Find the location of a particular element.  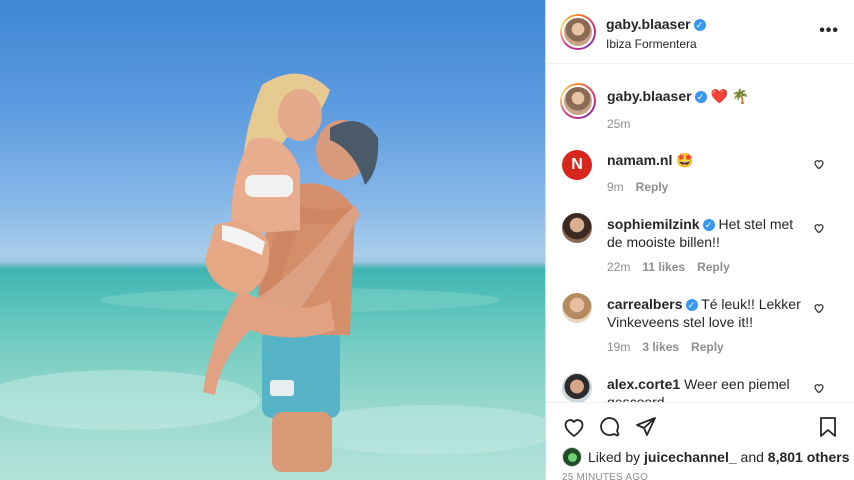

comment-meta: 19m 3 likes Reply is located at coordinates (671, 347).